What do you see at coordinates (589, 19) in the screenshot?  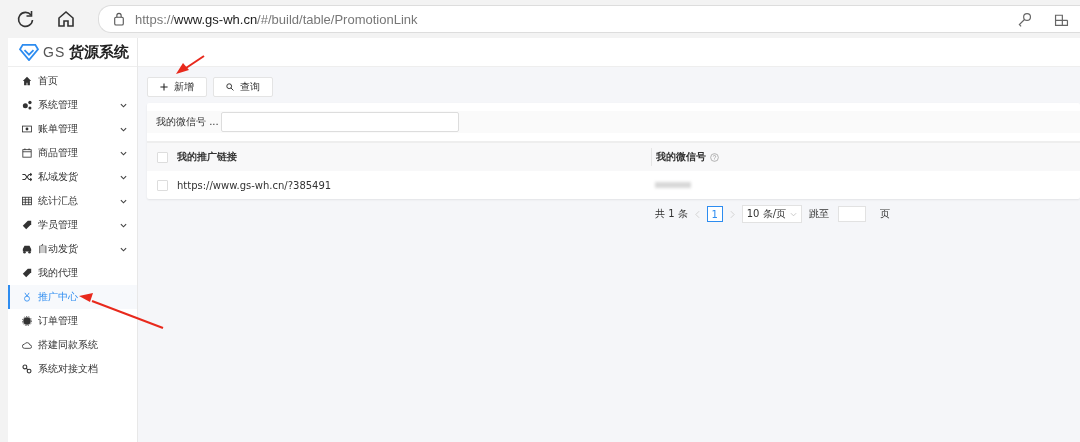 I see `address-bar: https://www.gs-wh.cn/#/build/table/PromotionLink` at bounding box center [589, 19].